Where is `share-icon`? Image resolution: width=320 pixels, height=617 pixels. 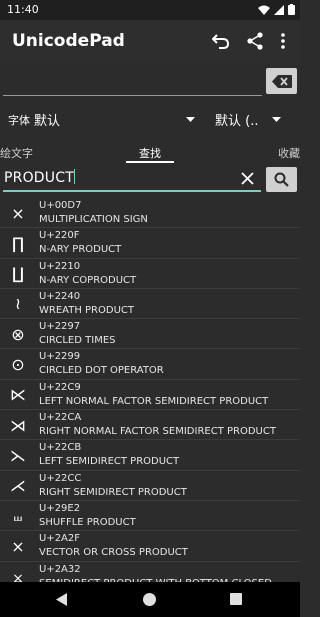 share-icon is located at coordinates (255, 41).